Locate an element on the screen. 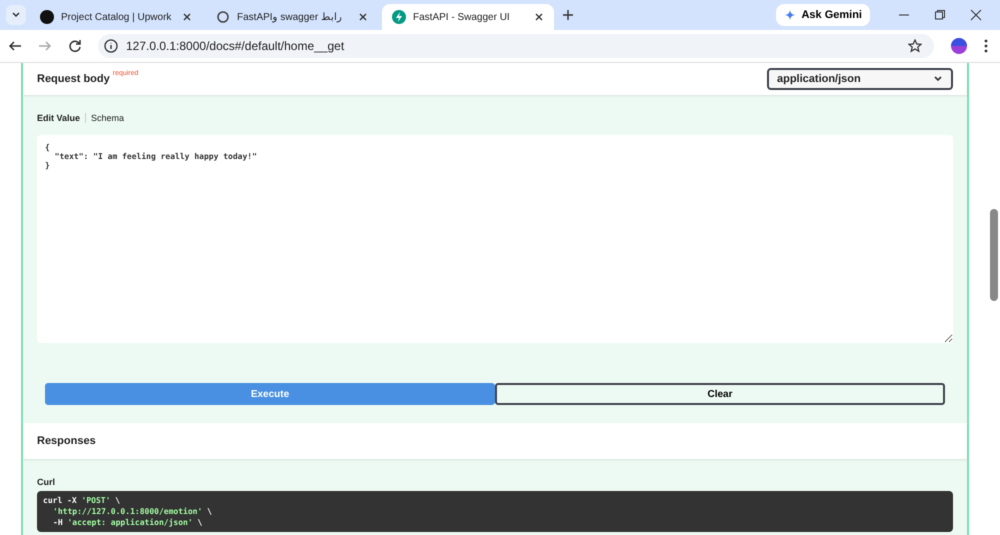 This screenshot has width=1000, height=535. address-bar: 127.0.0.1:8000/docs#/default/home__get is located at coordinates (516, 46).